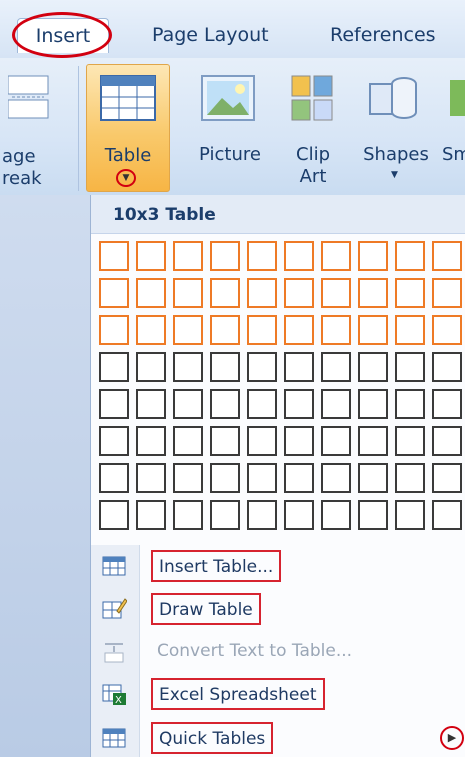 The width and height of the screenshot is (465, 757). Describe the element at coordinates (27, 168) in the screenshot. I see `page-break-button: age reak` at that location.